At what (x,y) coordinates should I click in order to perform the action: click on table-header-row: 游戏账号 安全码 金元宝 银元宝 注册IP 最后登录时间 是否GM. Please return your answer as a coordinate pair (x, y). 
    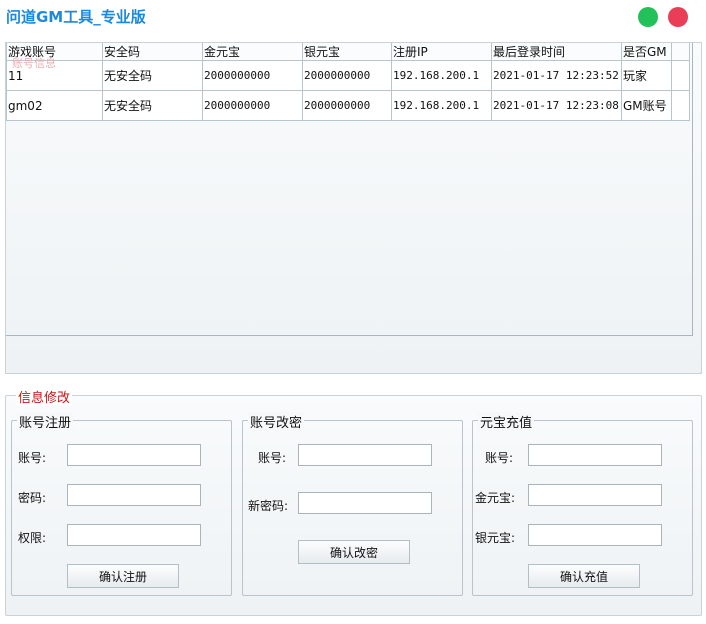
    Looking at the image, I should click on (348, 52).